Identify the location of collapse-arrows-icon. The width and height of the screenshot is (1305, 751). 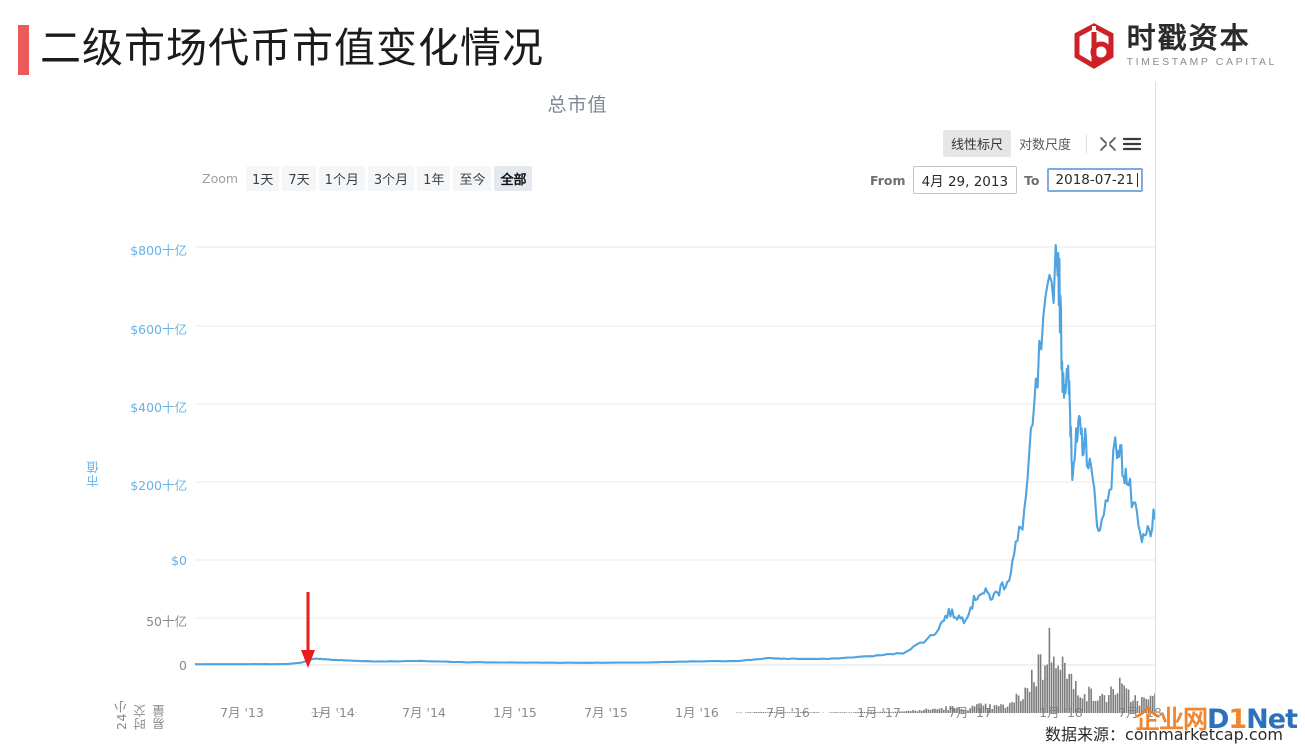
(1108, 144).